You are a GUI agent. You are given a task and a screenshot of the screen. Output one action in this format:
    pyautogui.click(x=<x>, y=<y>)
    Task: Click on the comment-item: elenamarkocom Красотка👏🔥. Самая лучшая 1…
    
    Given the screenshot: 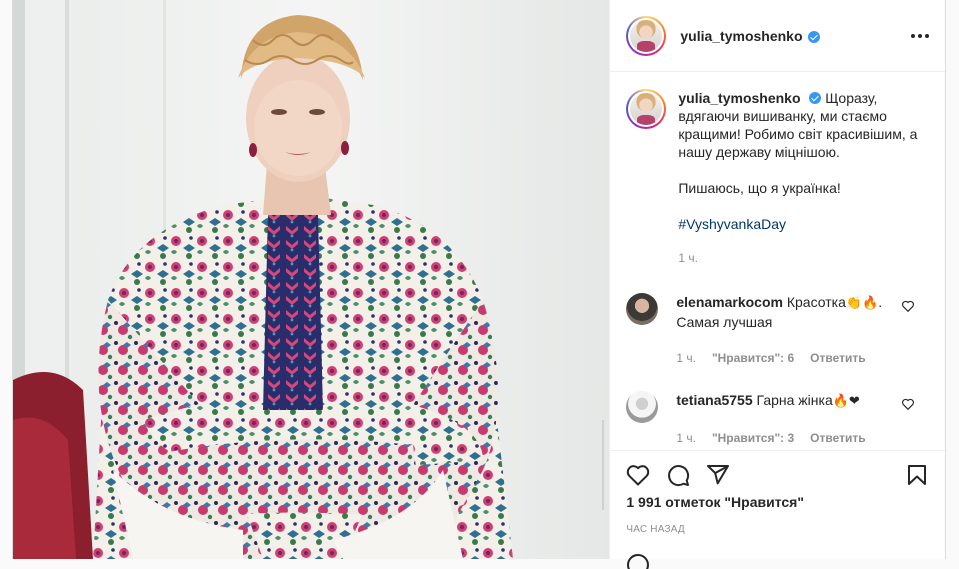 What is the action you would take?
    pyautogui.click(x=777, y=329)
    